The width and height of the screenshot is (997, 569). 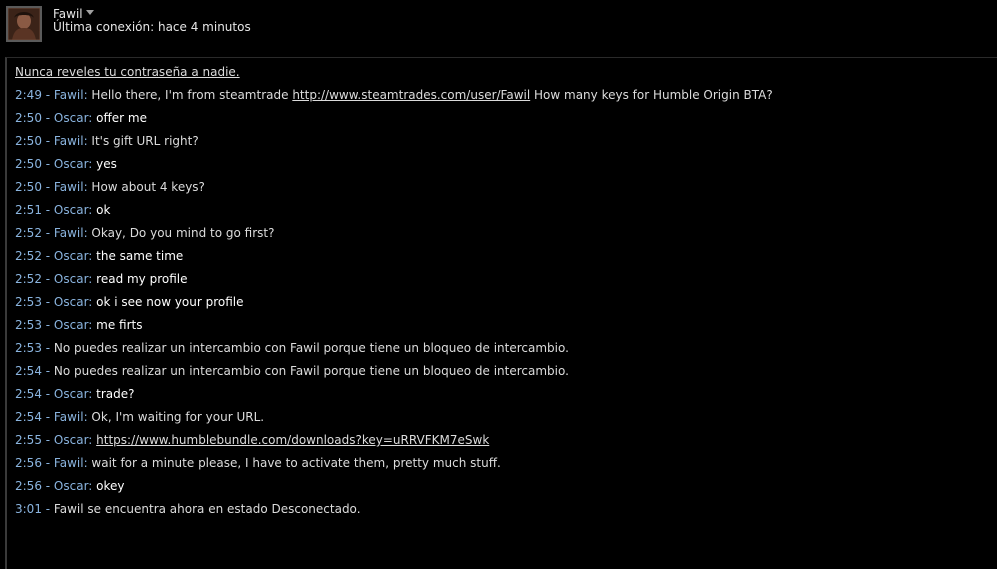 I want to click on chat-message: 2:53 - Oscar: ok i see now your profile, so click(x=129, y=302).